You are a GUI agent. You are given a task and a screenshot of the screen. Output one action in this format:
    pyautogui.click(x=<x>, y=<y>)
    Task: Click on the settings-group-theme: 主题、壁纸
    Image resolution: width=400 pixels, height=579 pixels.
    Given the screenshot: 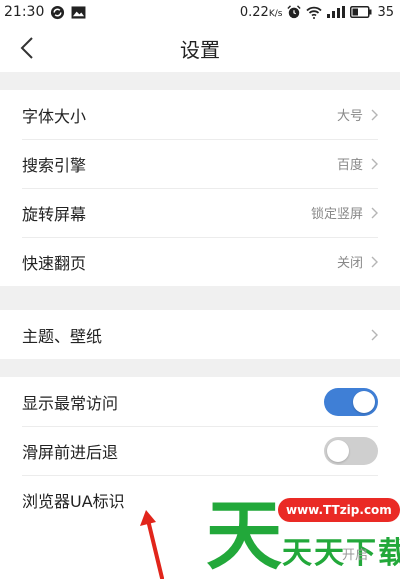 What is the action you would take?
    pyautogui.click(x=200, y=334)
    